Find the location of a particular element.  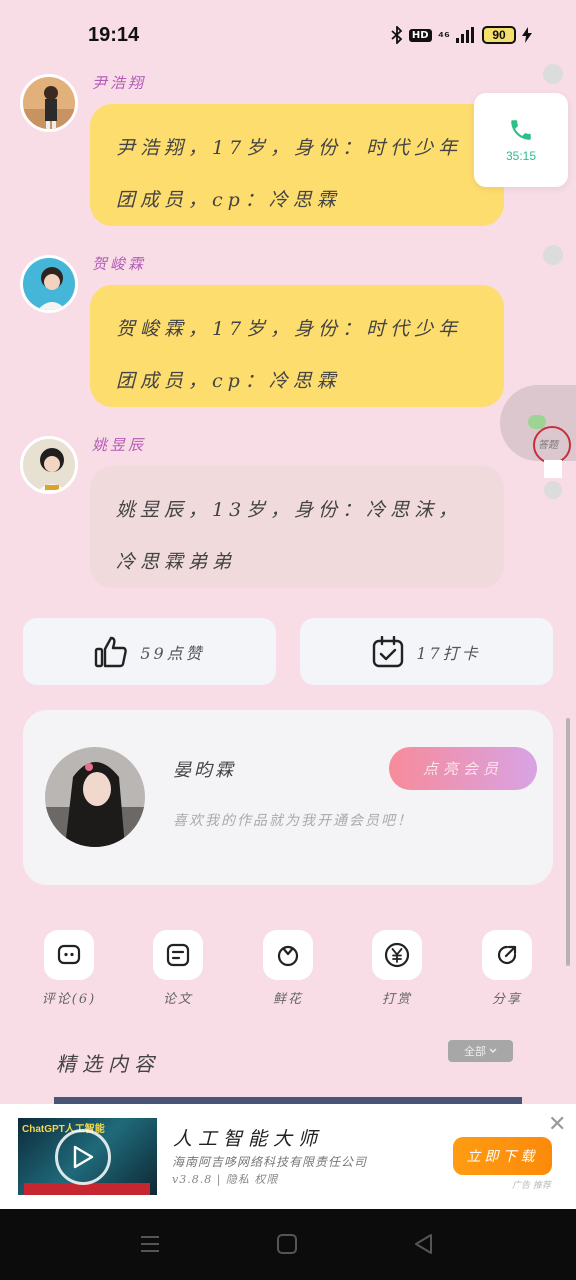

float-marker is located at coordinates (553, 469).